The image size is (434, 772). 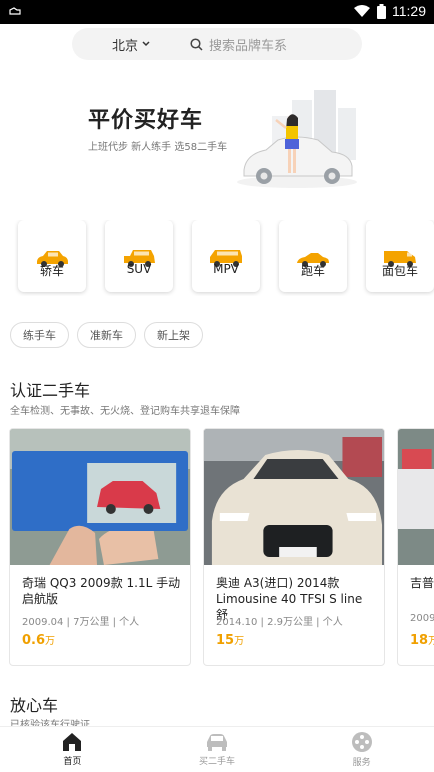 I want to click on nav-label: 服务, so click(x=361, y=763).